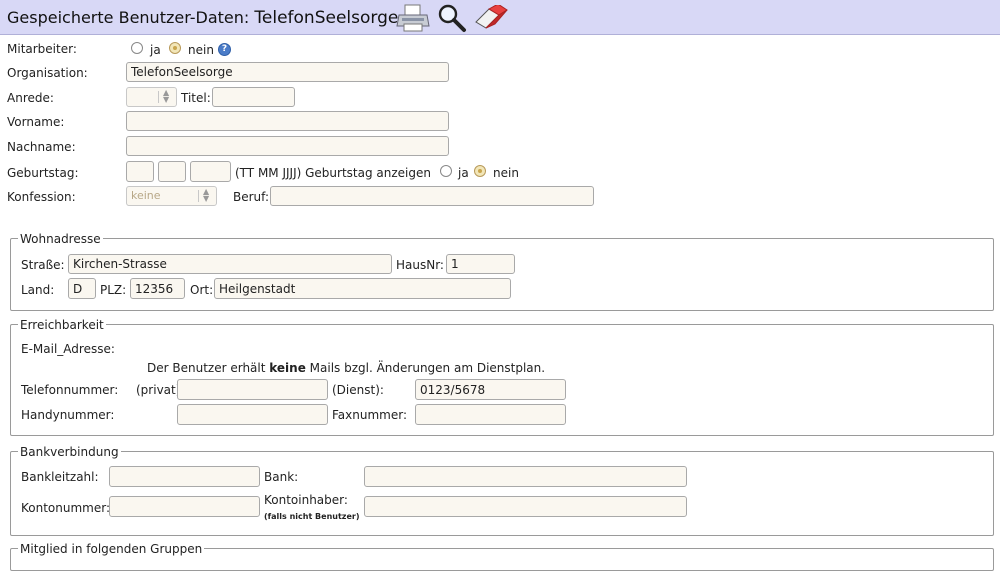  What do you see at coordinates (252, 389) in the screenshot?
I see `telefon-privat-input` at bounding box center [252, 389].